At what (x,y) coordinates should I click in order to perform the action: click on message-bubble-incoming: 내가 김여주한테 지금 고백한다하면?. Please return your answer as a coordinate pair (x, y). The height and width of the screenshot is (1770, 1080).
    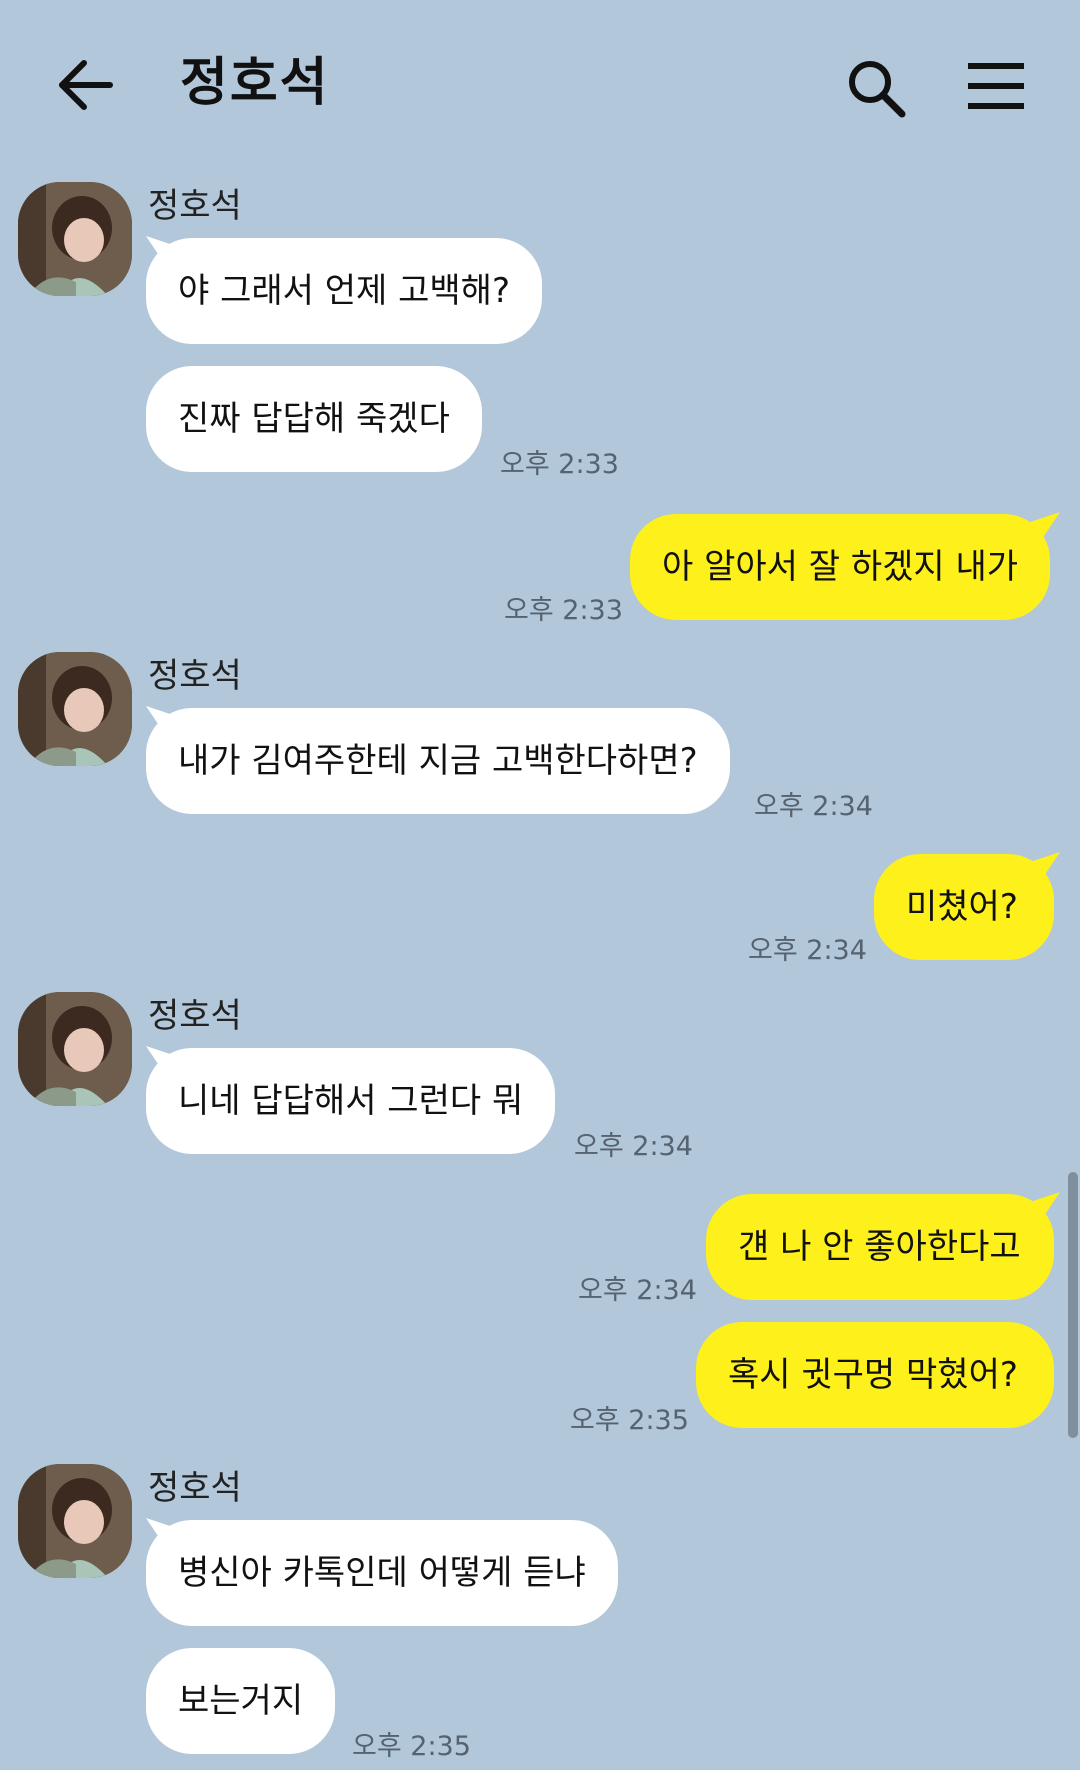
    Looking at the image, I should click on (438, 761).